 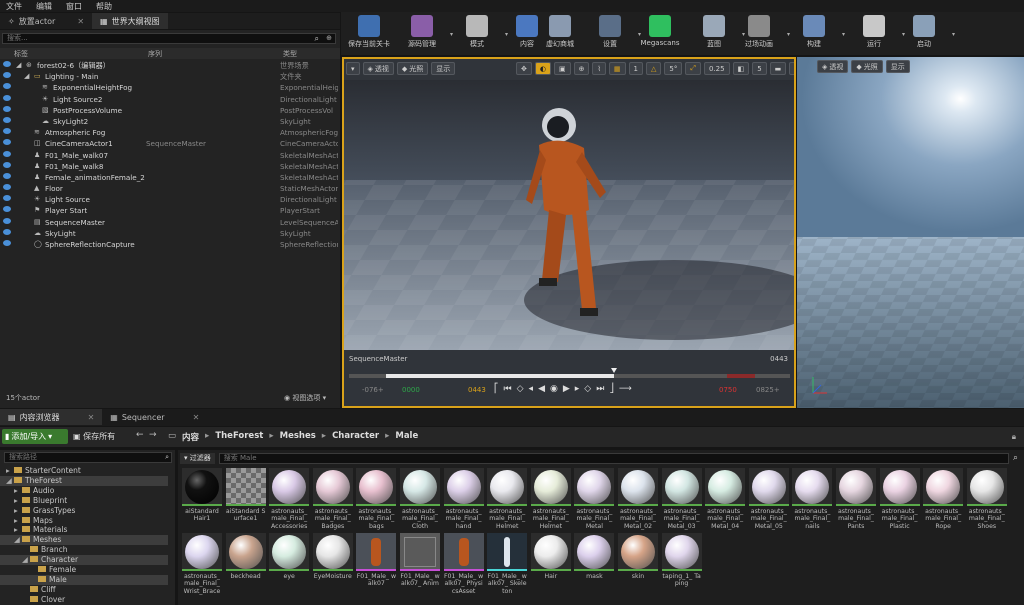 What do you see at coordinates (681, 565) in the screenshot?
I see `asset-tile: taping_1_ Taping` at bounding box center [681, 565].